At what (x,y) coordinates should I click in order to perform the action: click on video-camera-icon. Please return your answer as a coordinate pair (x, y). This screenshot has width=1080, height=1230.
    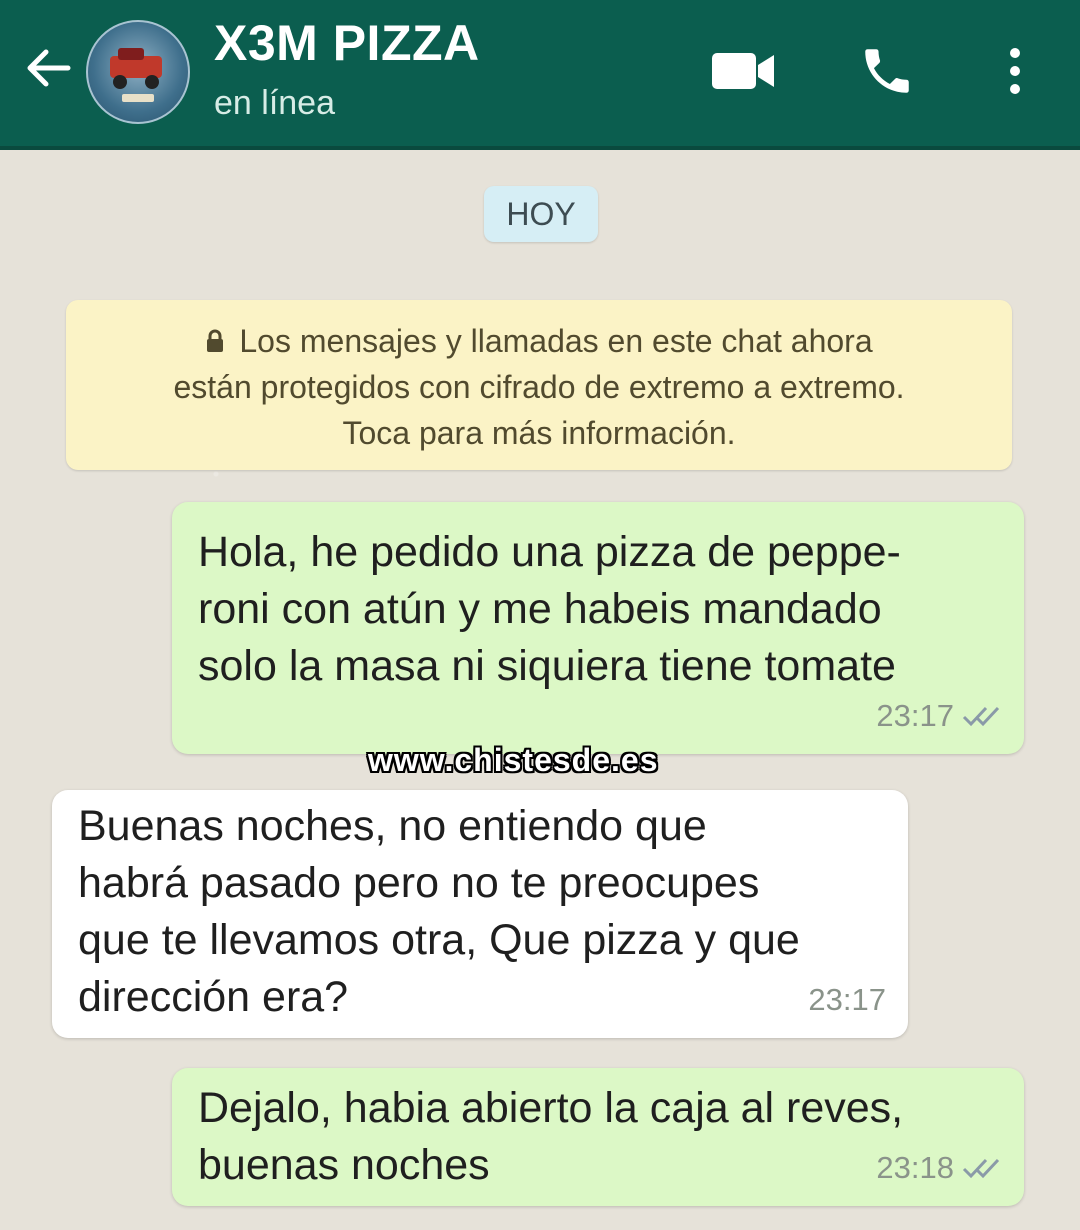
    Looking at the image, I should click on (743, 71).